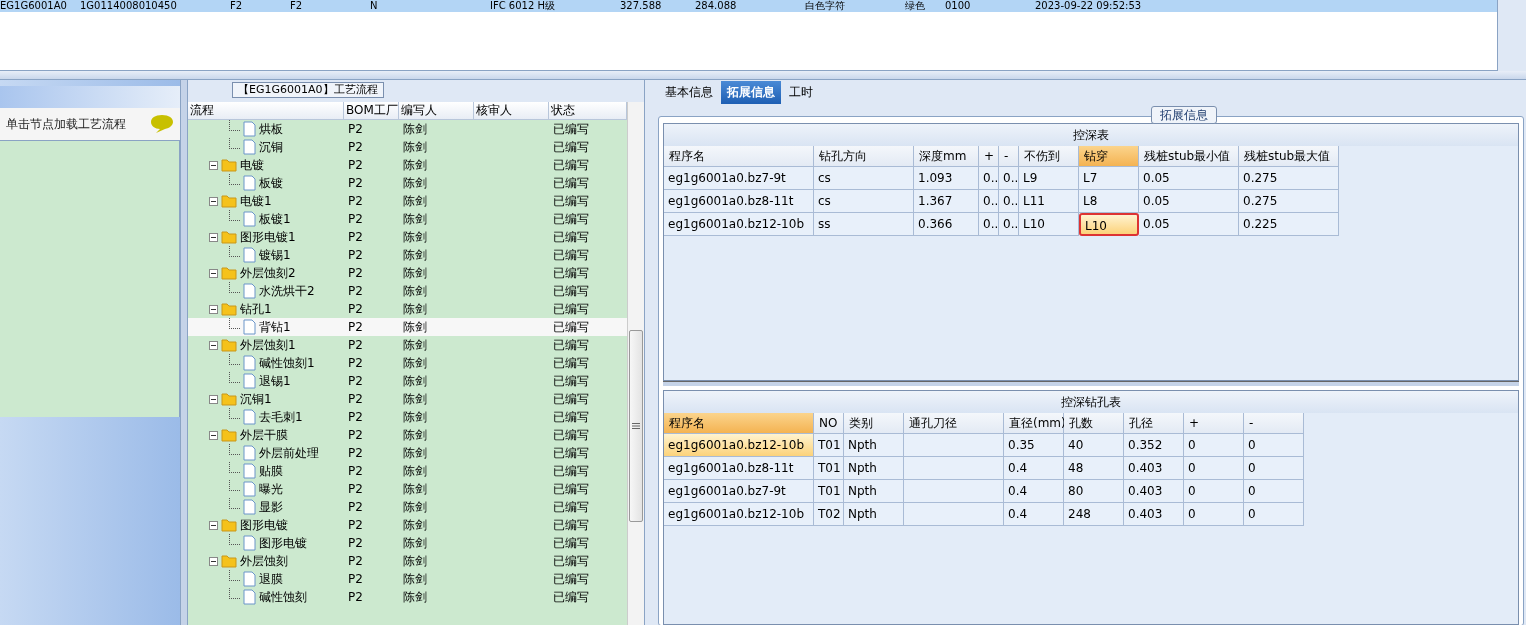 This screenshot has width=1526, height=625. What do you see at coordinates (1091, 201) in the screenshot?
I see `table-row: eg1g6001a0.bz8-11t cs 1.367 0.. 0.. L11 L8 0.05 0.275` at bounding box center [1091, 201].